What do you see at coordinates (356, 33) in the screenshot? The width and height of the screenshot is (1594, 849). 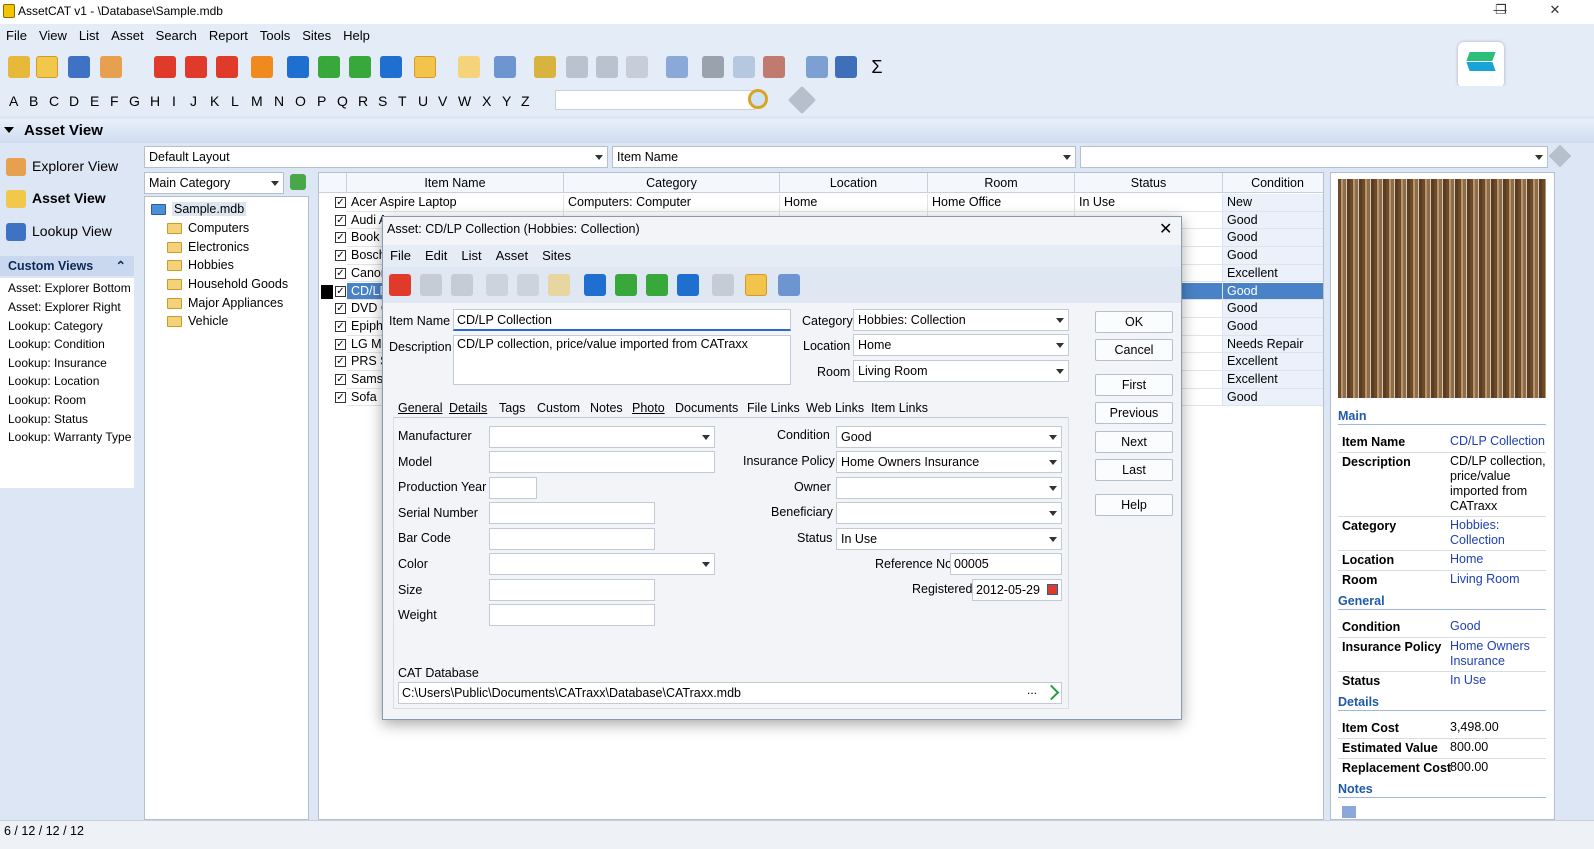 I see `menu-help: Help` at bounding box center [356, 33].